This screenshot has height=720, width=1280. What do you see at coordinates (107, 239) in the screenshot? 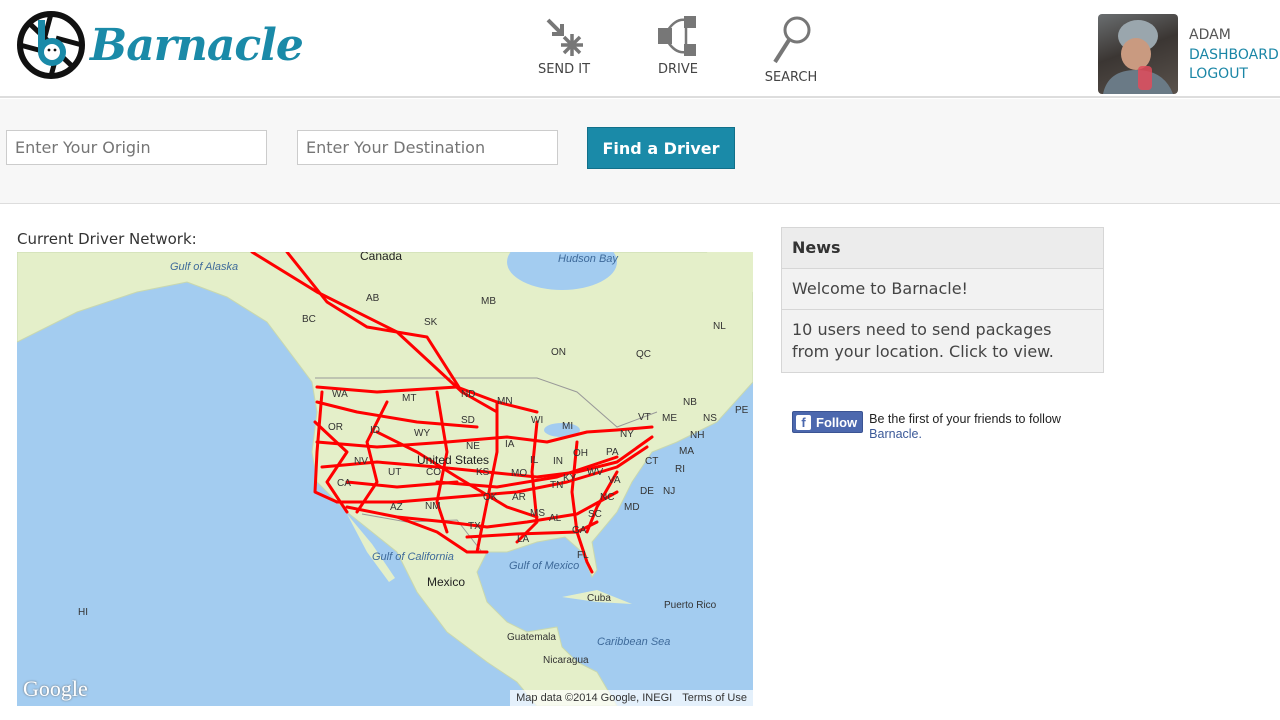
I see `map-heading: Current Driver Network:` at bounding box center [107, 239].